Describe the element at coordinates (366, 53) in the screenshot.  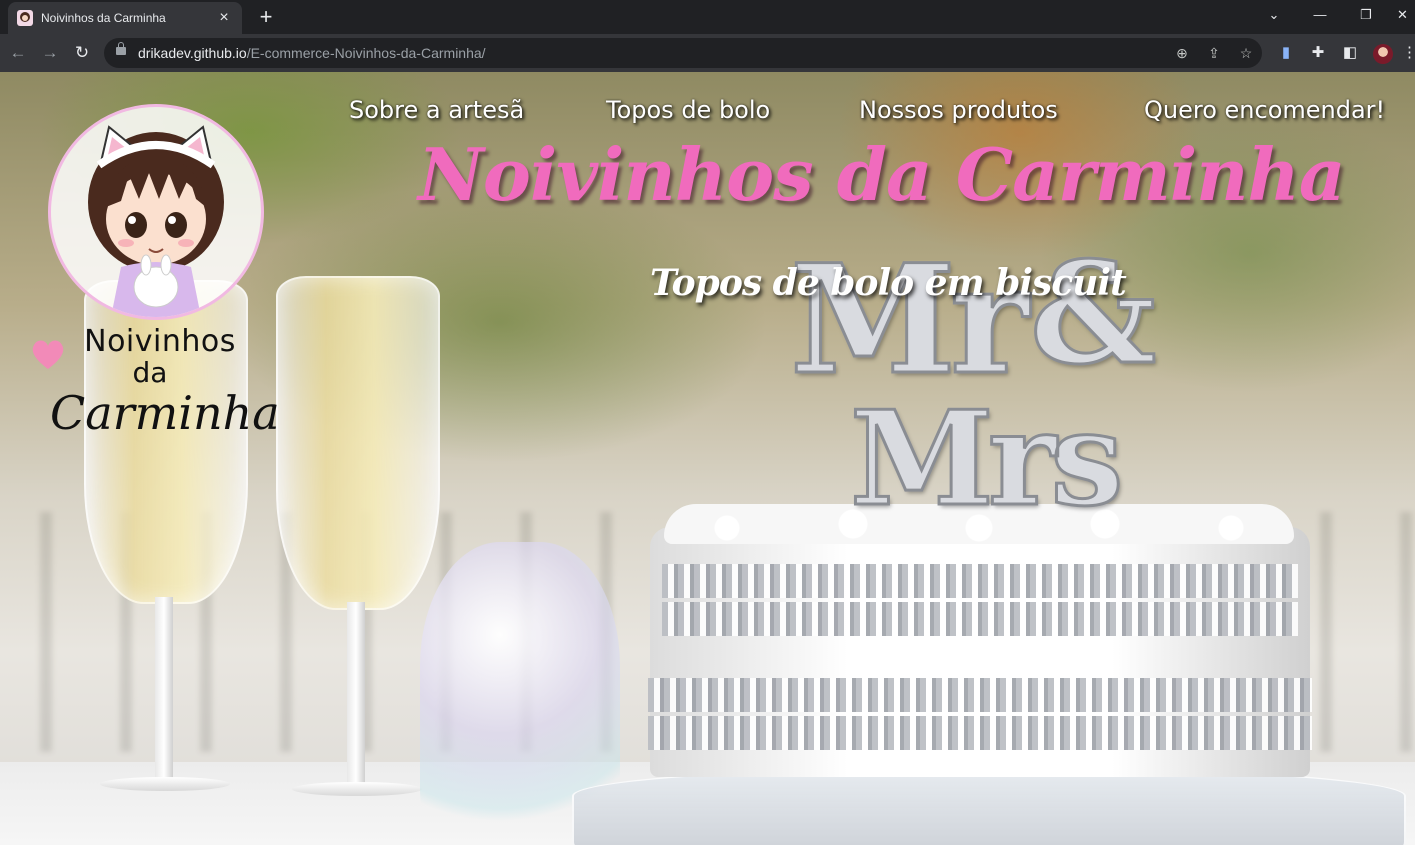
I see `url-path: /E-commerce-Noivinhos-da-Carminha/` at that location.